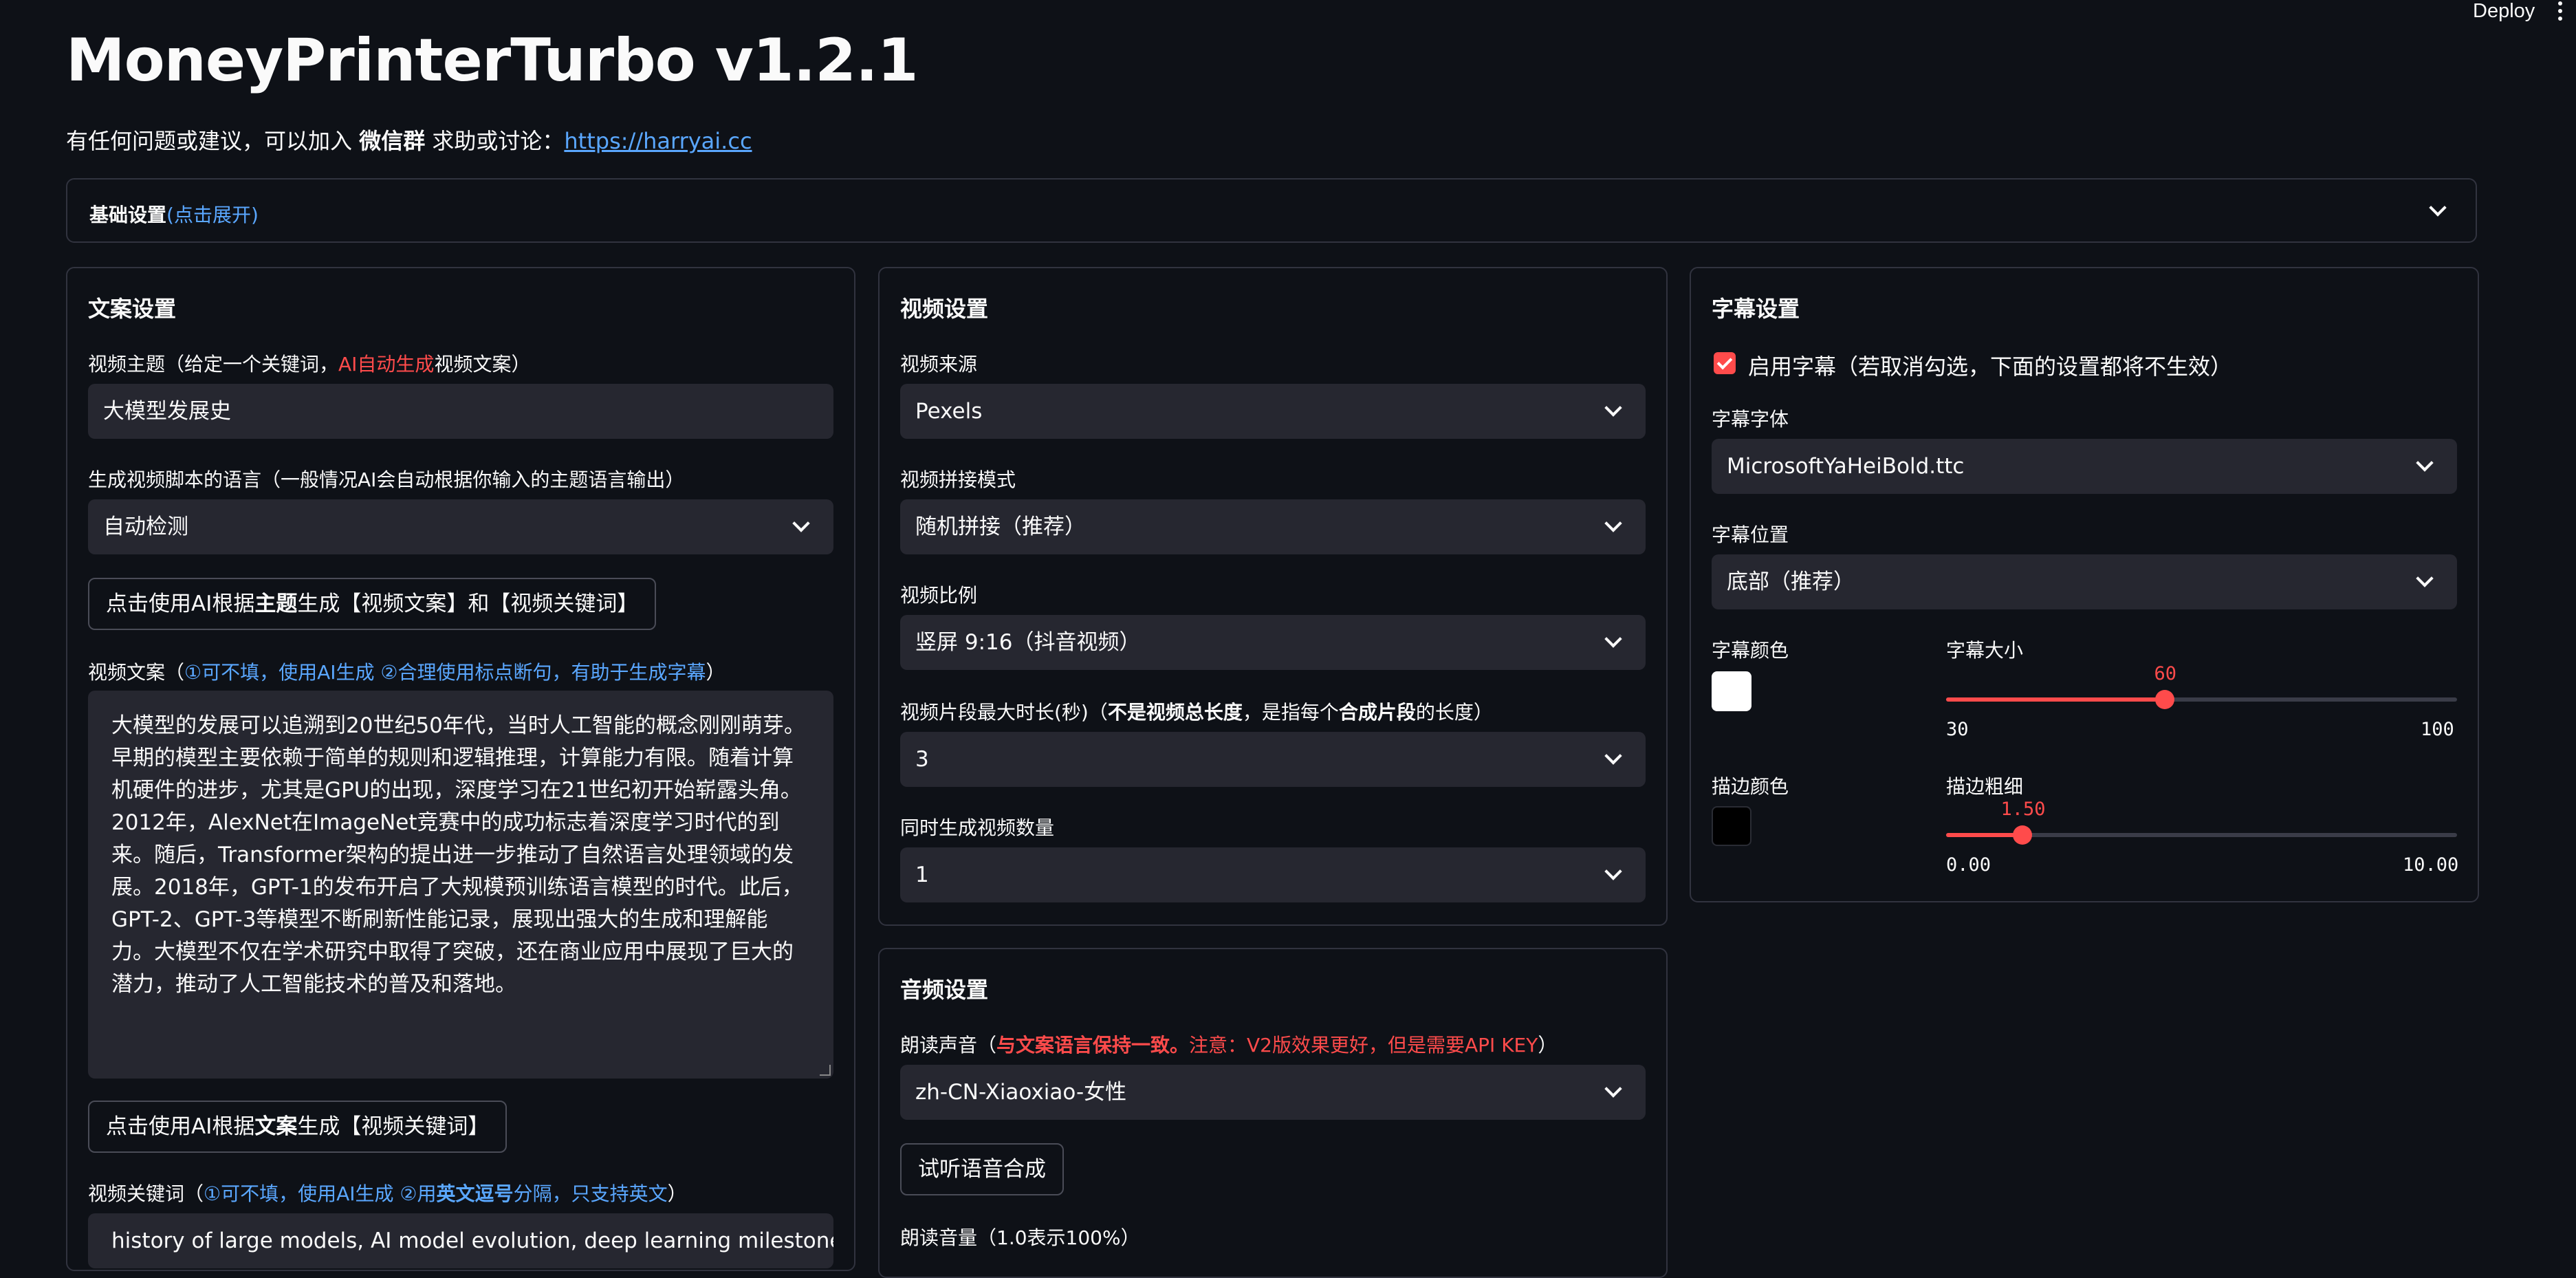 The height and width of the screenshot is (1278, 2576). I want to click on subtitle-position-select: 底部（推荐）, so click(2084, 582).